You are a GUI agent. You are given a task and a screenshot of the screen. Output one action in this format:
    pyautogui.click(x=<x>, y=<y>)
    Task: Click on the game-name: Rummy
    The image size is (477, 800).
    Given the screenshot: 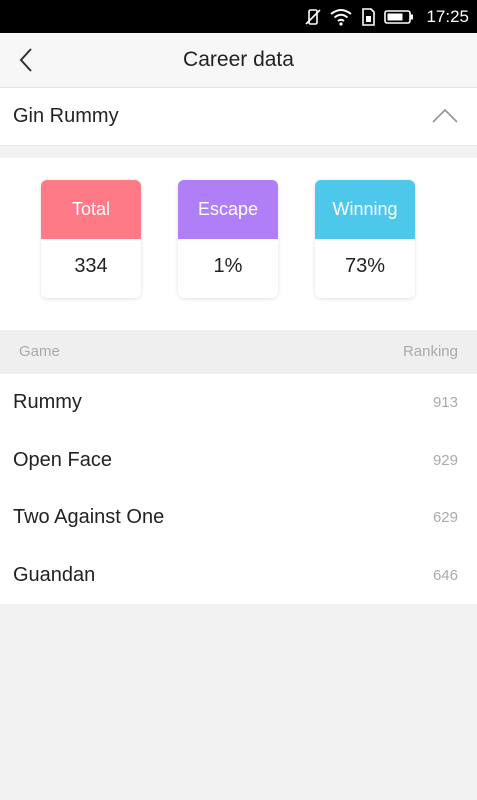 What is the action you would take?
    pyautogui.click(x=47, y=402)
    